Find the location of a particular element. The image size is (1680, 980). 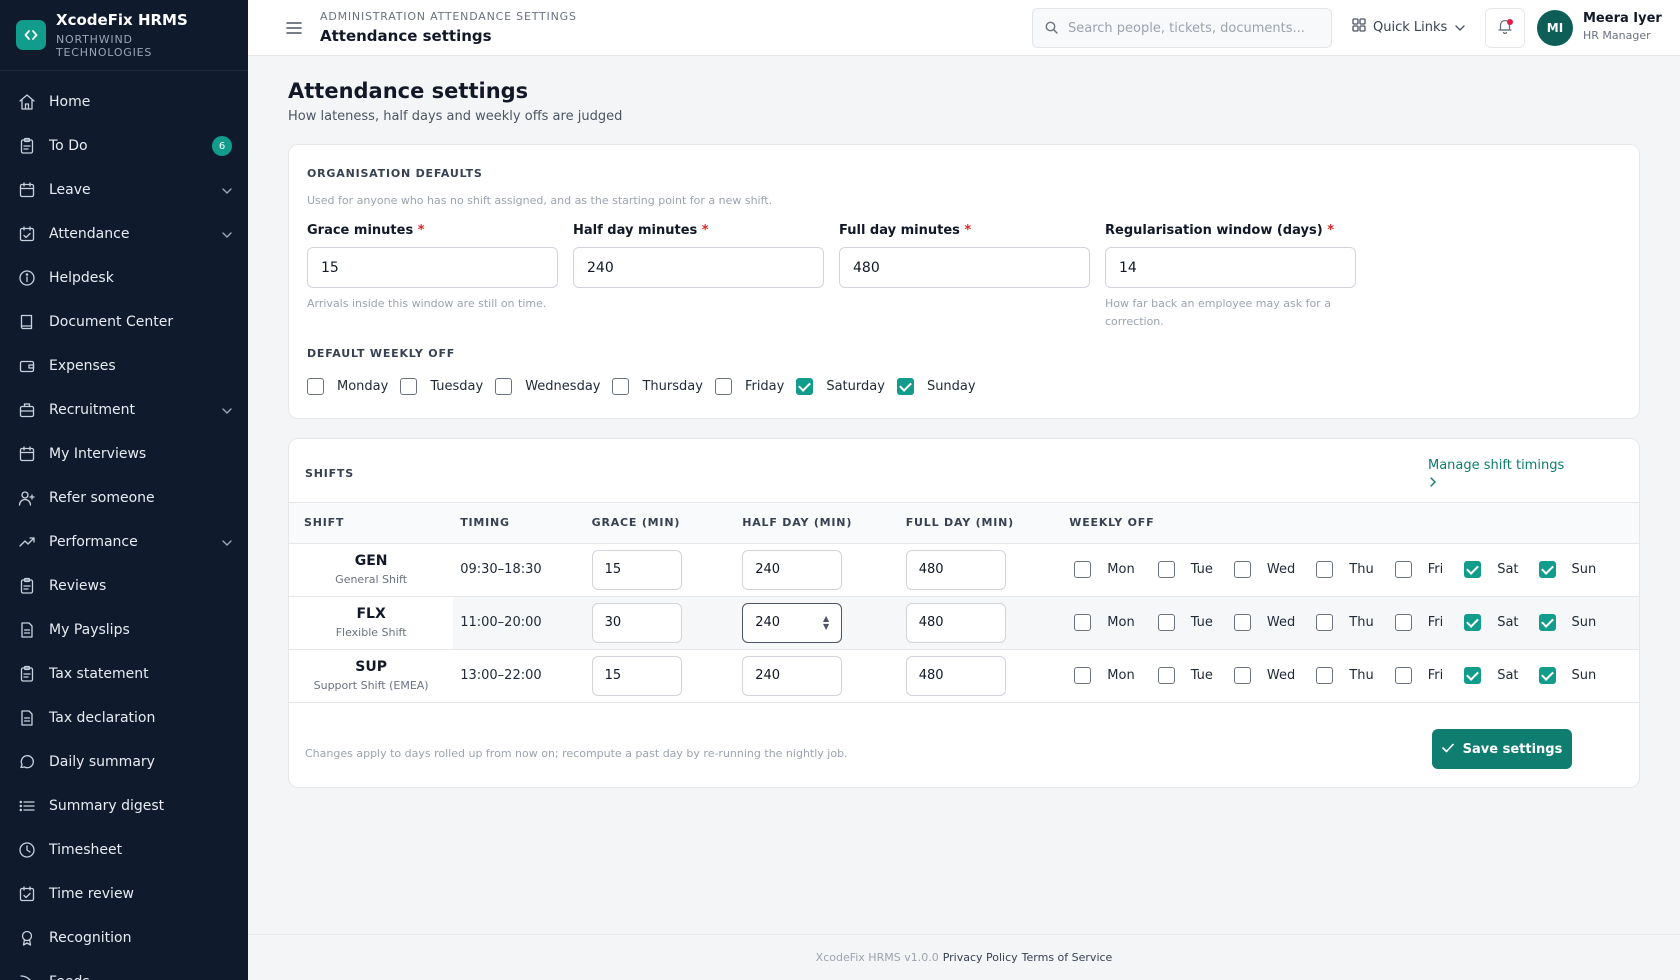

search-box is located at coordinates (1182, 28).